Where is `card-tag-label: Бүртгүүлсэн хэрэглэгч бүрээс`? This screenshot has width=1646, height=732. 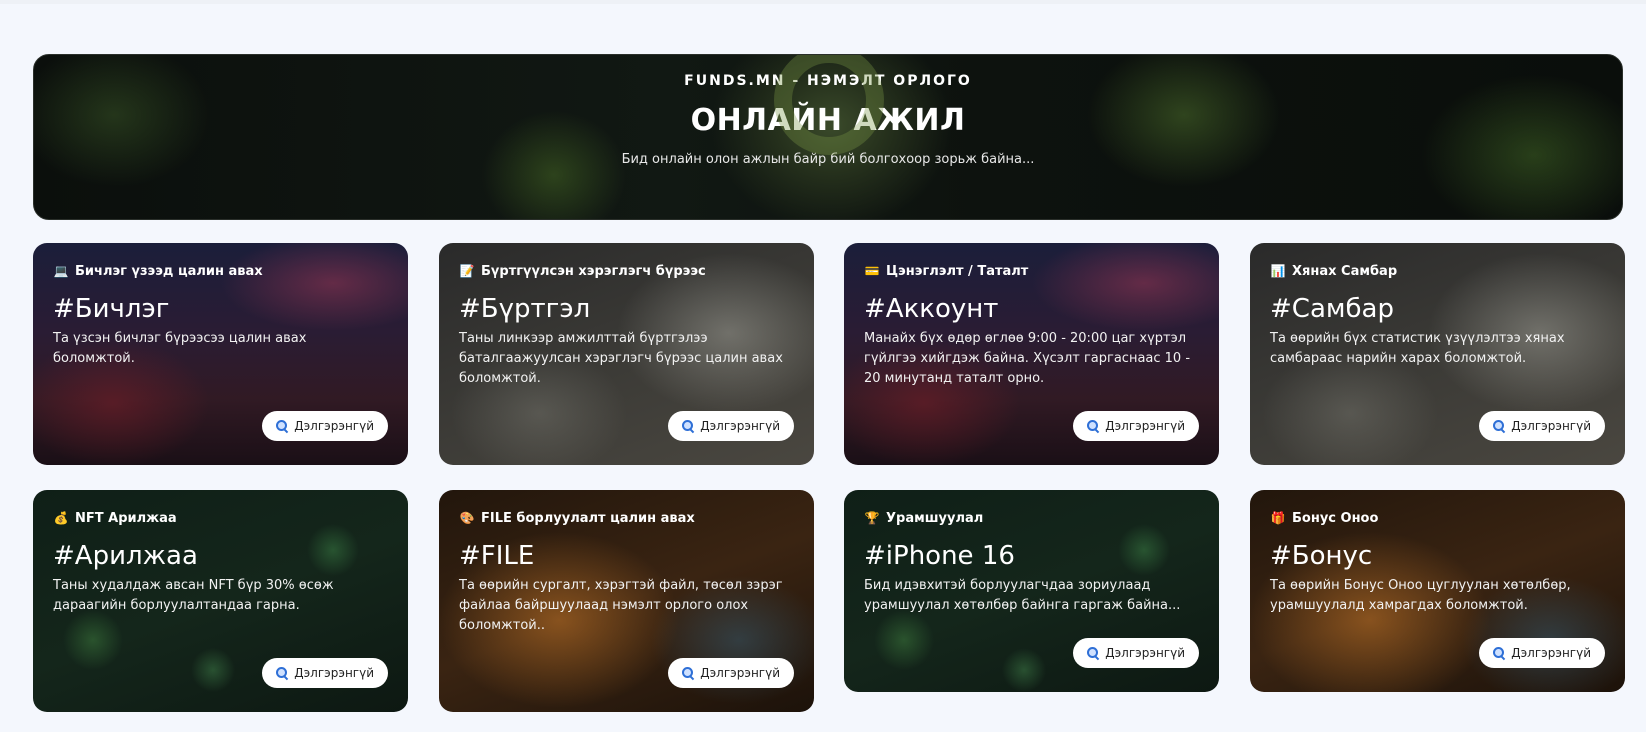
card-tag-label: Бүртгүүлсэн хэрэглэгч бүрээс is located at coordinates (593, 271).